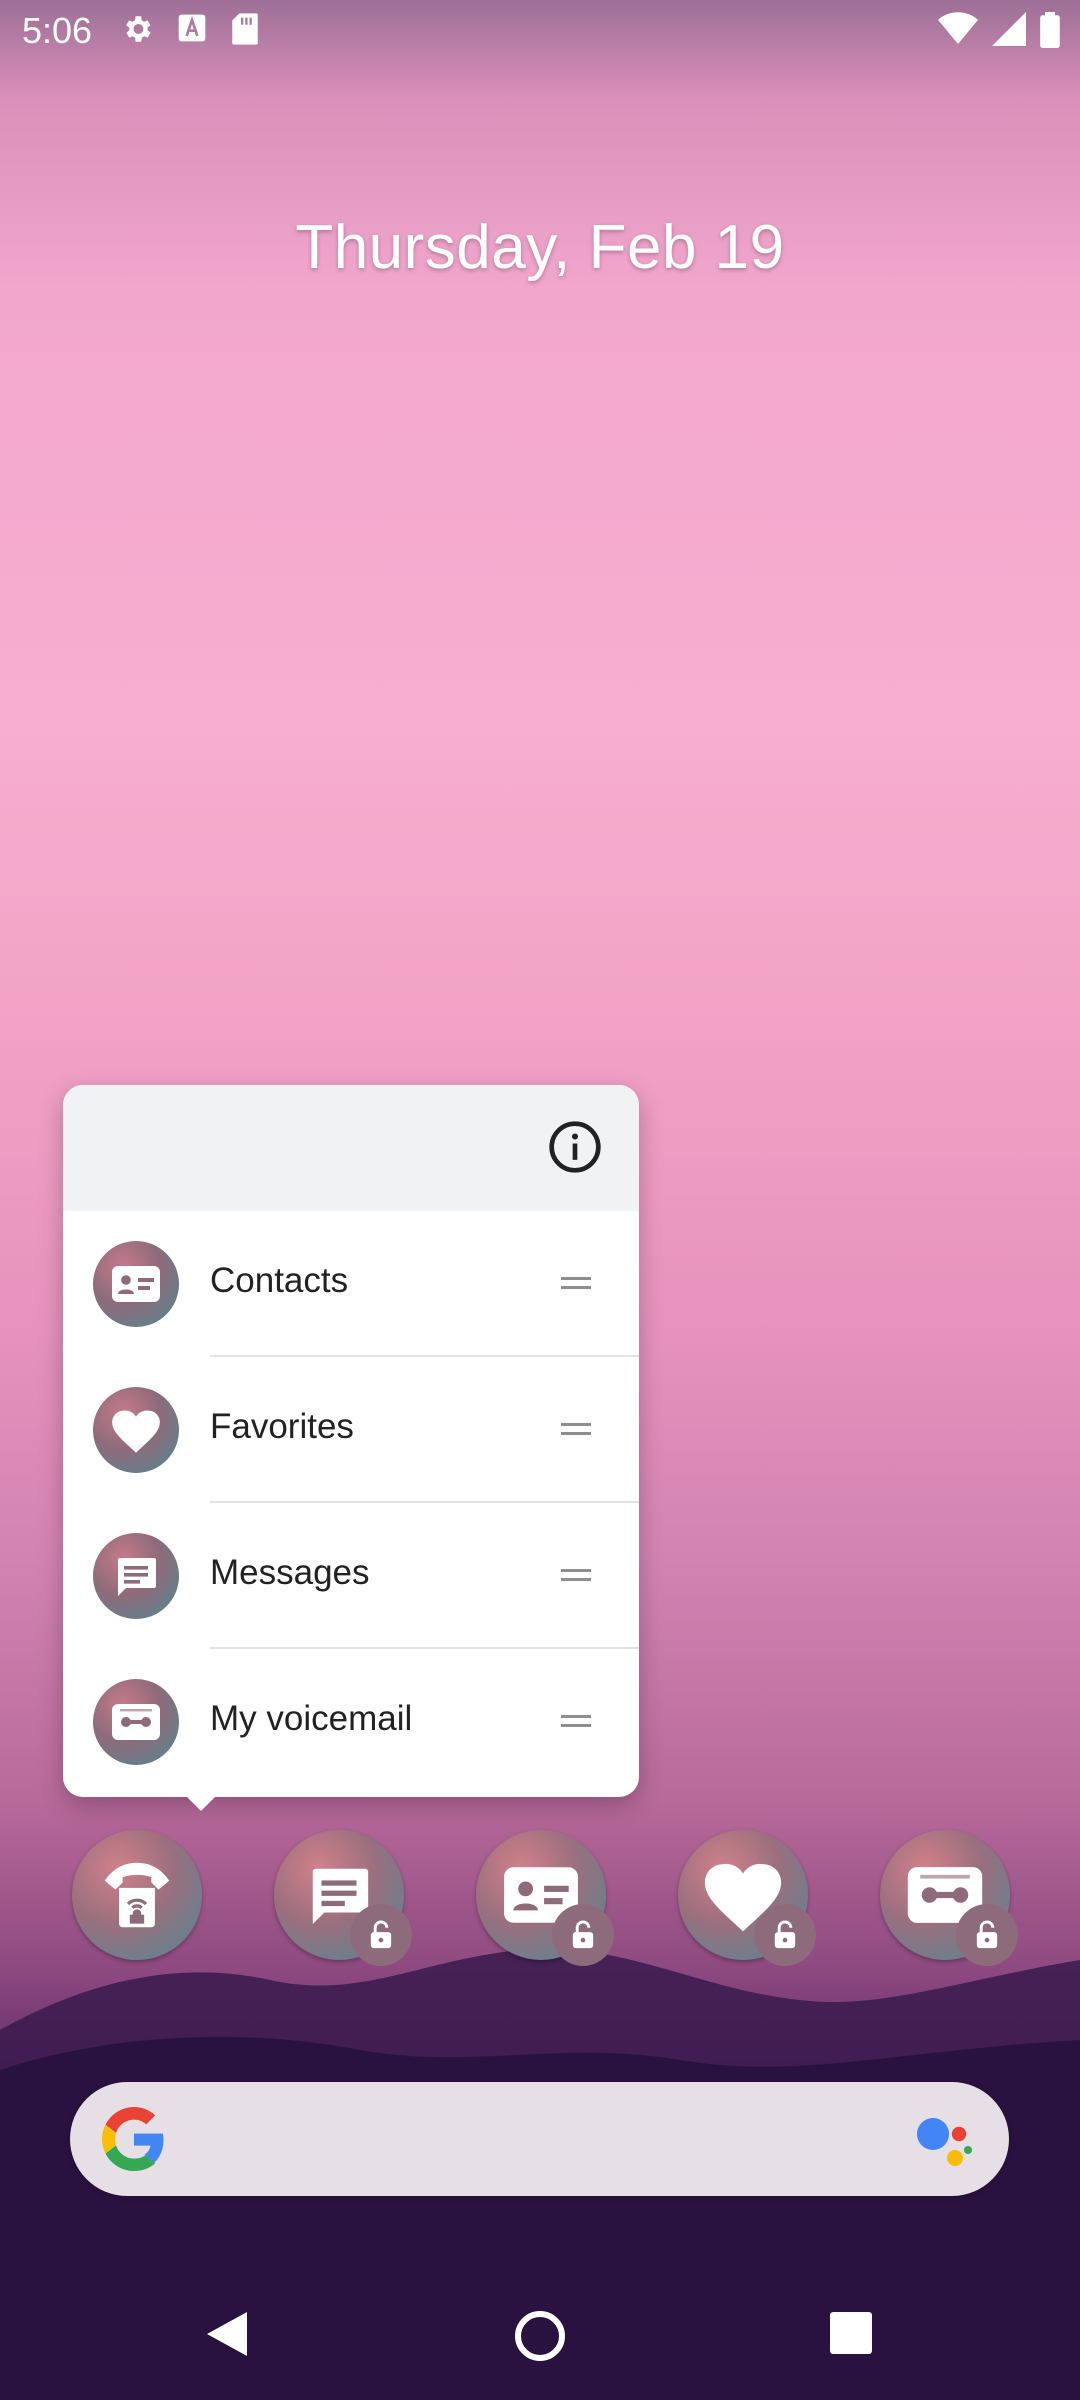 Image resolution: width=1080 pixels, height=2400 pixels. Describe the element at coordinates (201, 1804) in the screenshot. I see `popup-pointer` at that location.